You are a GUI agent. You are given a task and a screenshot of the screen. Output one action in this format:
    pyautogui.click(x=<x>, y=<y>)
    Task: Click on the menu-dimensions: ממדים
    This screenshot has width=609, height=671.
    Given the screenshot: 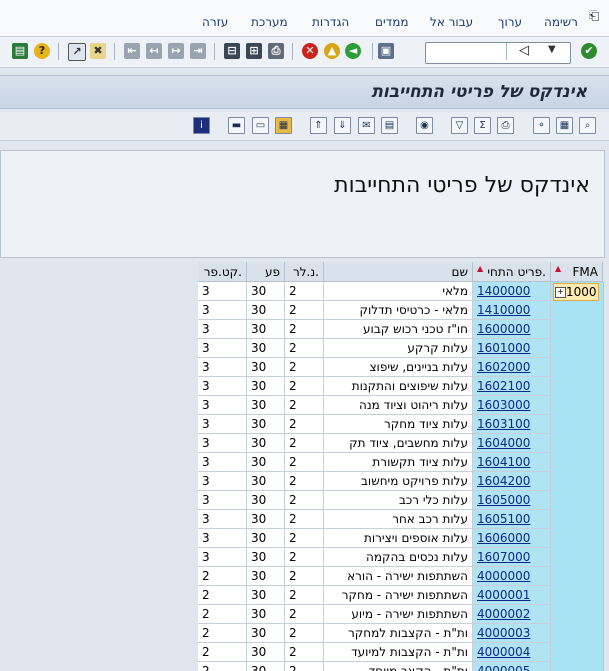 What is the action you would take?
    pyautogui.click(x=392, y=22)
    